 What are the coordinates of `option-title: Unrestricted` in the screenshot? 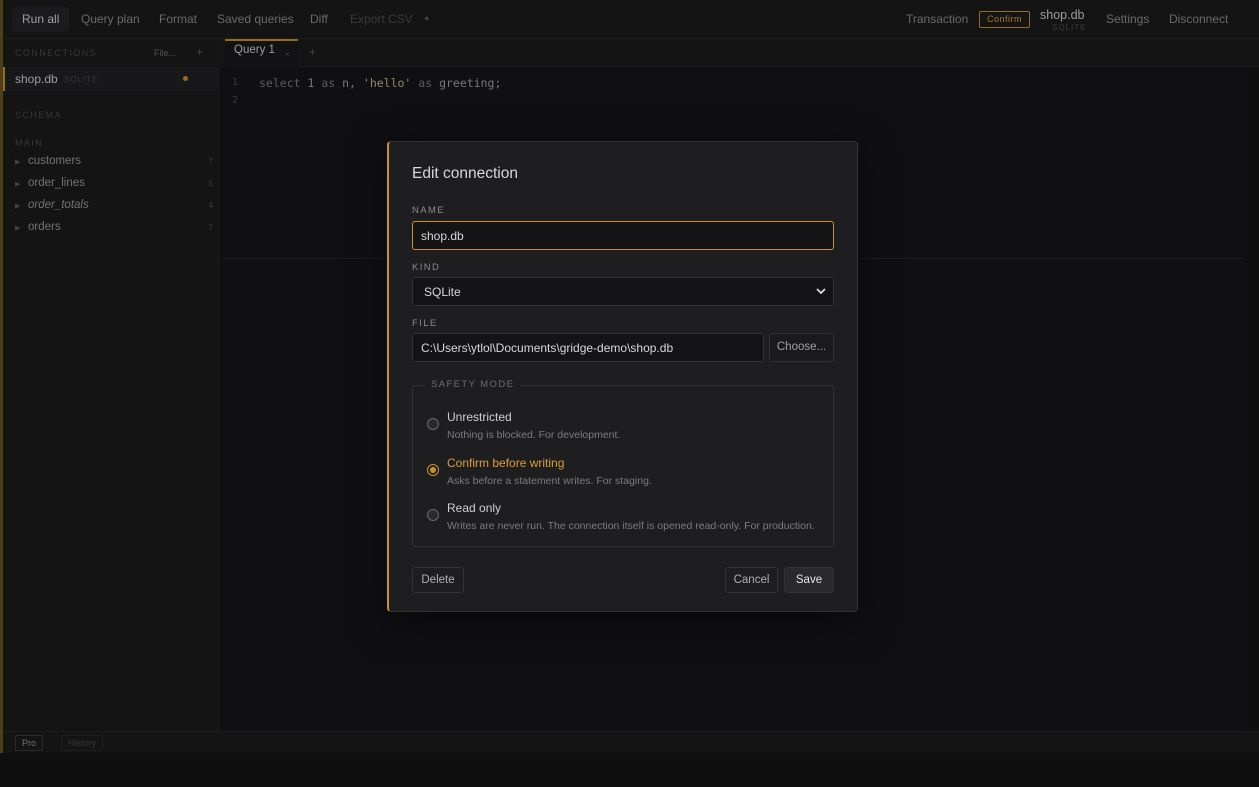 It's located at (479, 417).